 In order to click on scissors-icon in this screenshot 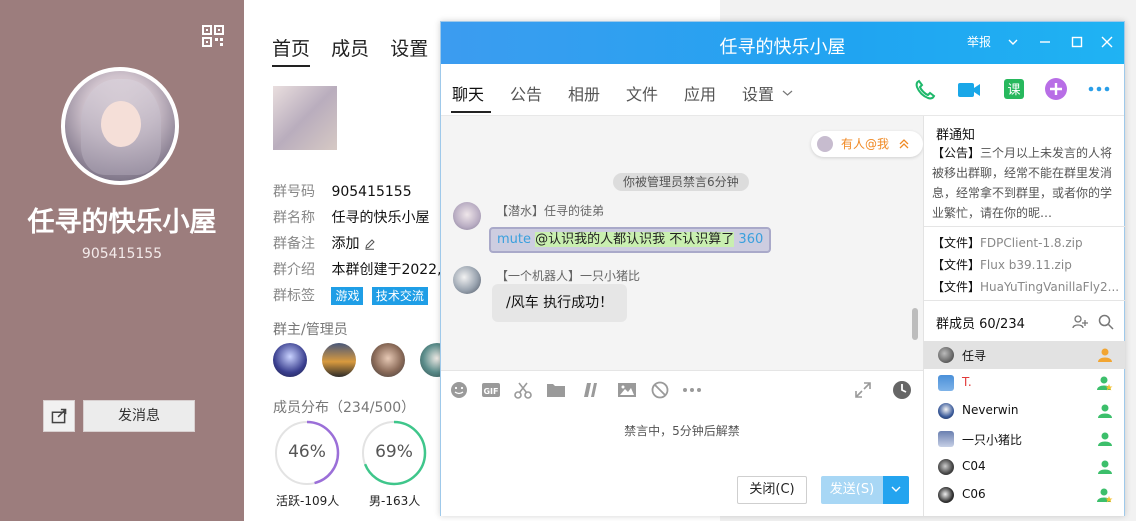, I will do `click(523, 390)`.